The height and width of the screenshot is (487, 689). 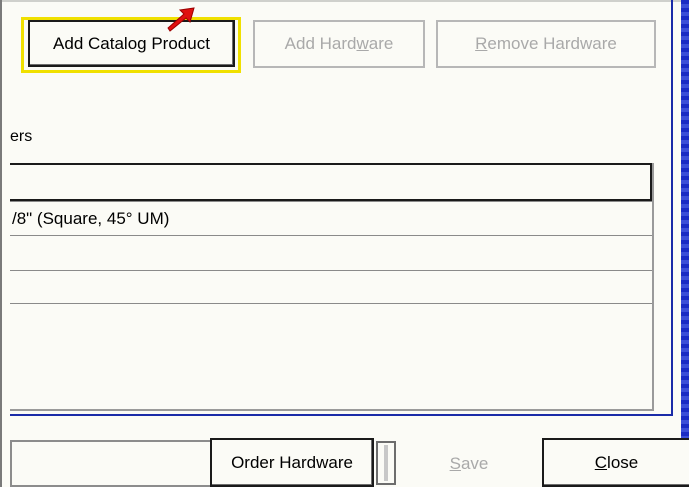 I want to click on grid-border-bottom, so click(x=341, y=415).